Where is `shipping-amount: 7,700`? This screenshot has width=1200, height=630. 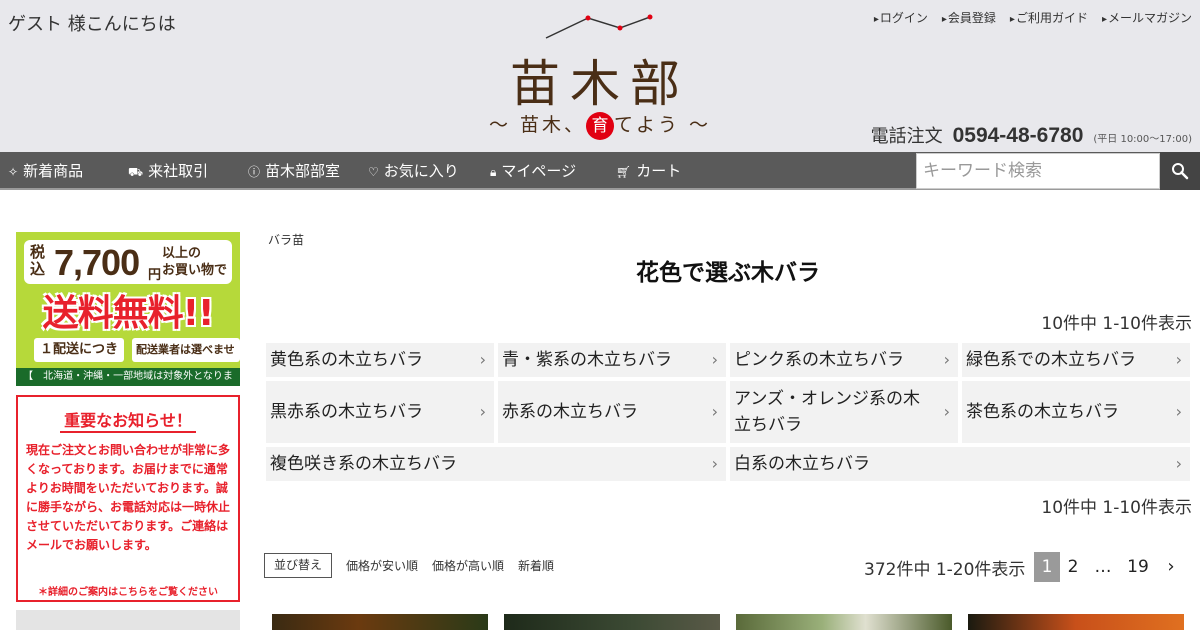 shipping-amount: 7,700 is located at coordinates (97, 262).